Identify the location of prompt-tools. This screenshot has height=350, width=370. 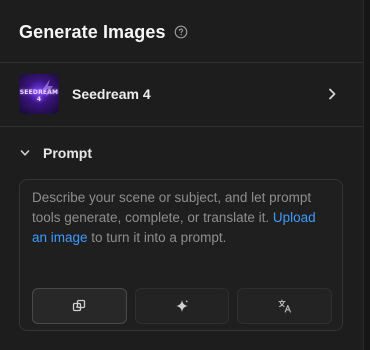
(182, 306).